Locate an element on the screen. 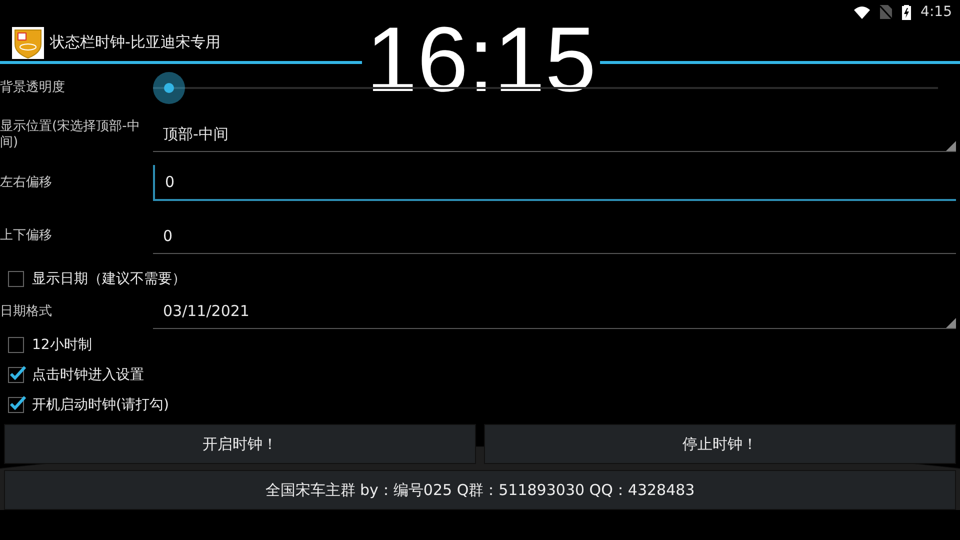 This screenshot has height=540, width=960. battery-charging-icon is located at coordinates (906, 12).